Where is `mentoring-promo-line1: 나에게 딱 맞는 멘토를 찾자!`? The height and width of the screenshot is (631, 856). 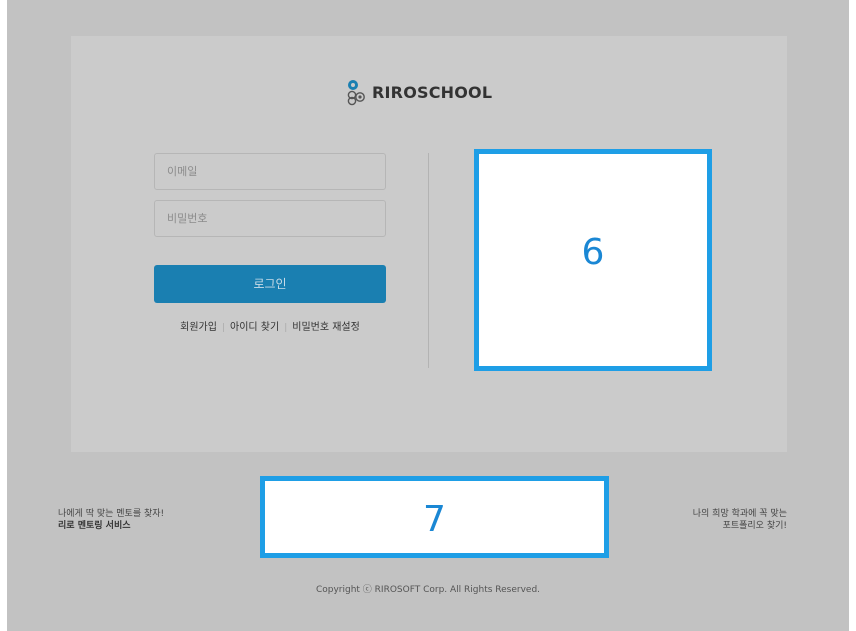
mentoring-promo-line1: 나에게 딱 맞는 멘토를 찾자! is located at coordinates (111, 514).